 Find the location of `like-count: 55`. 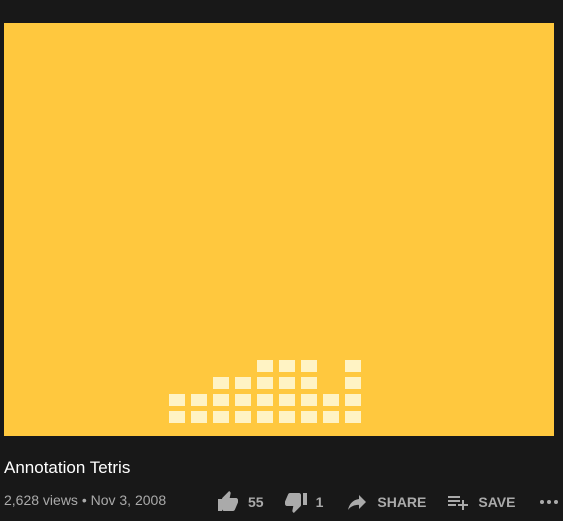

like-count: 55 is located at coordinates (256, 502).